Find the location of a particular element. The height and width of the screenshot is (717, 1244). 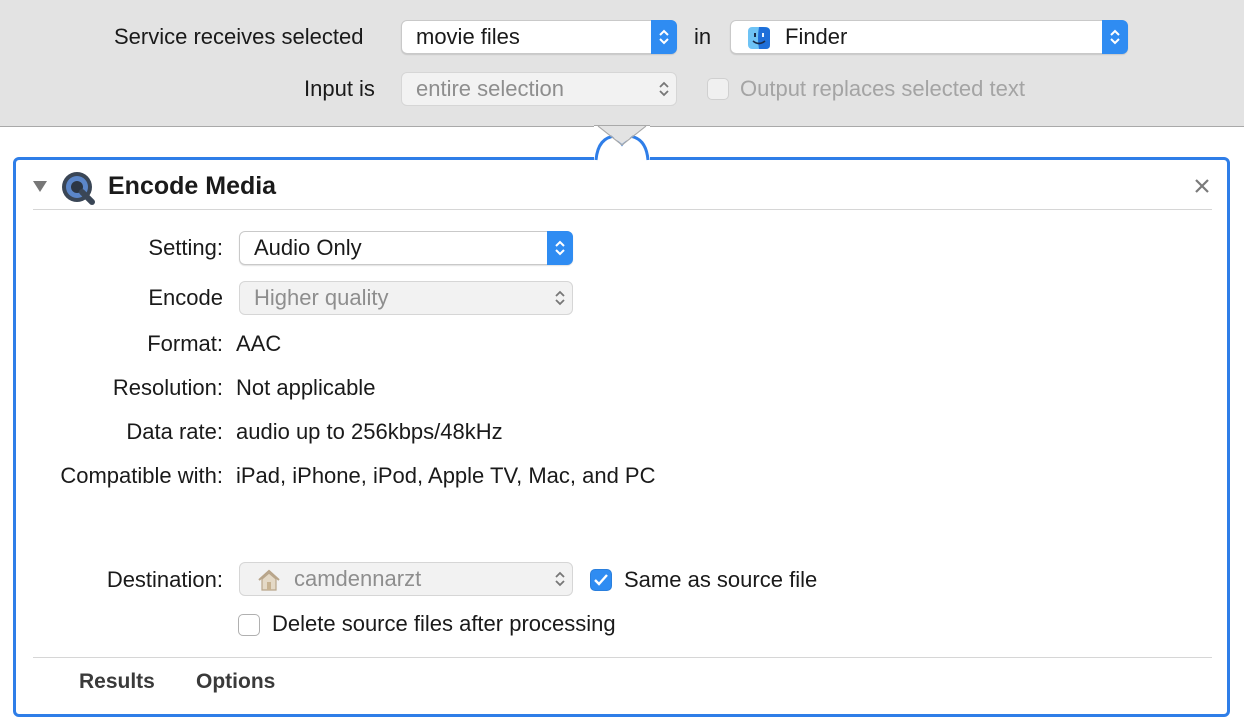

tab-results: Results is located at coordinates (117, 682).